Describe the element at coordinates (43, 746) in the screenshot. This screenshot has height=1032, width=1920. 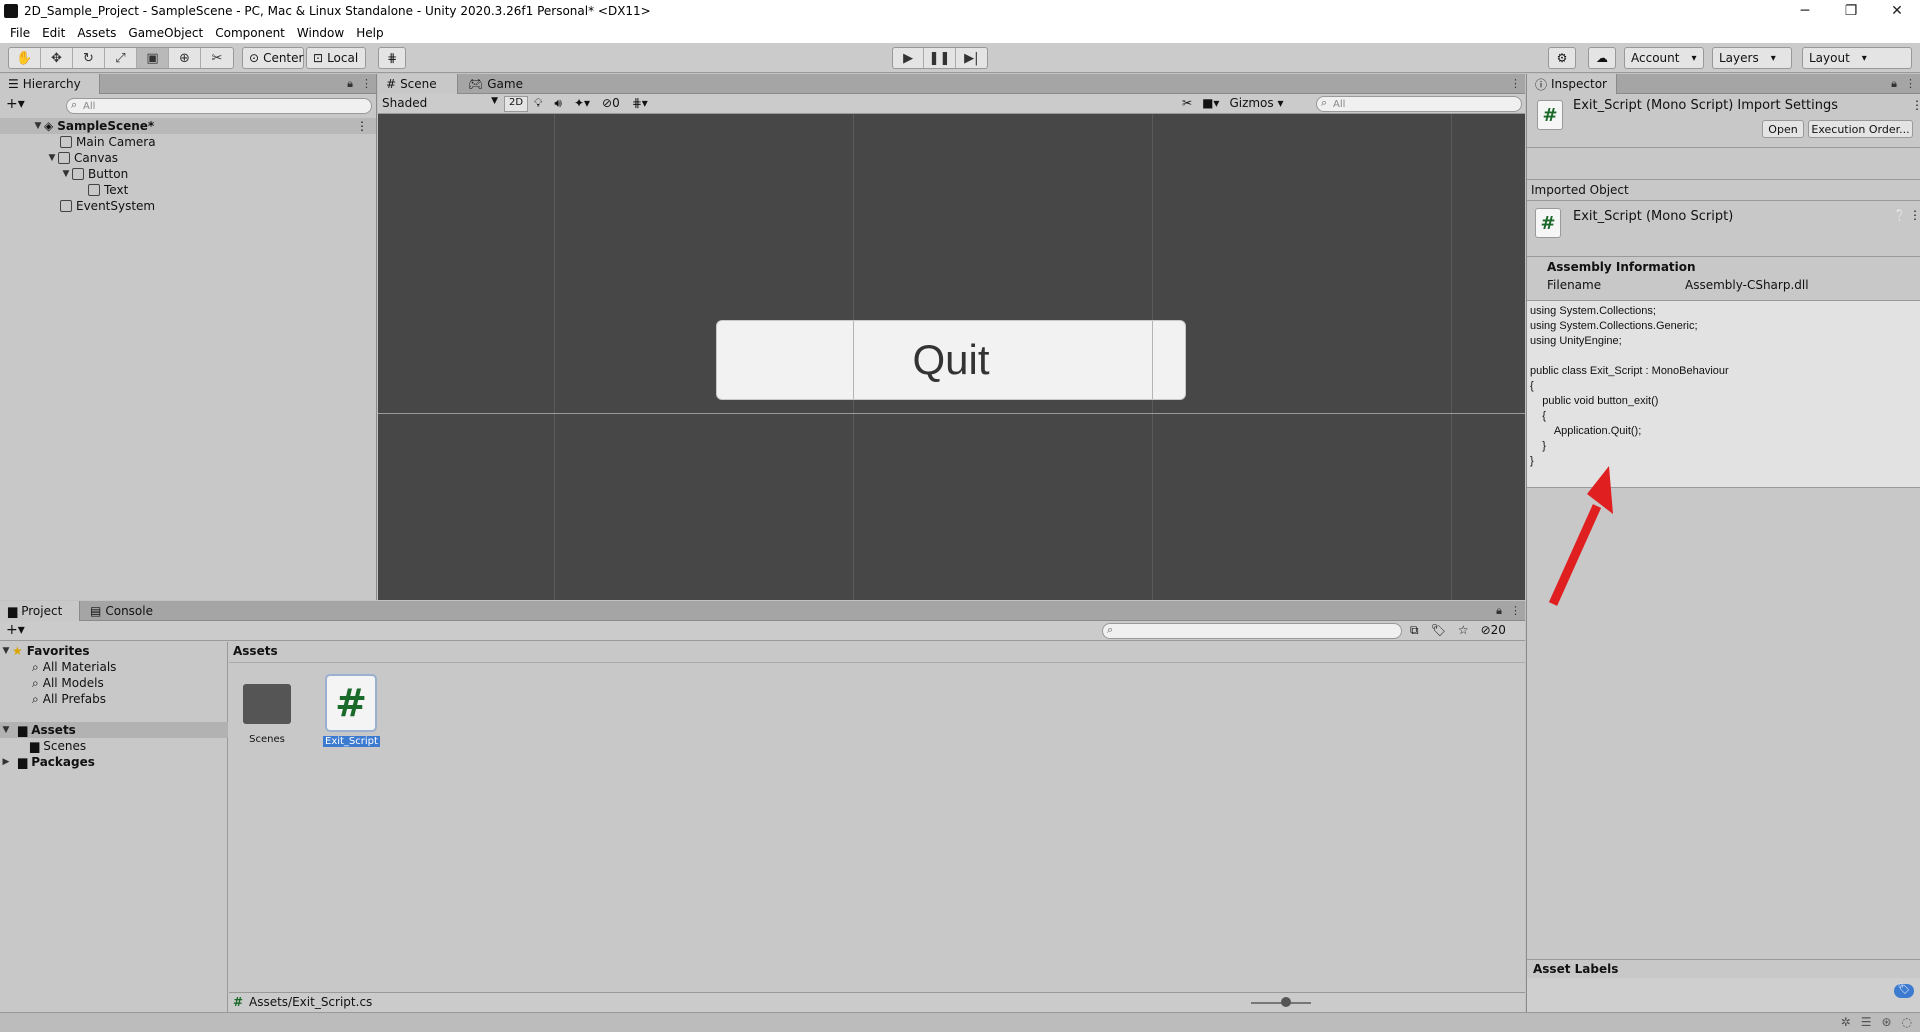
I see `tree-scenes: ▆ Scenes` at that location.